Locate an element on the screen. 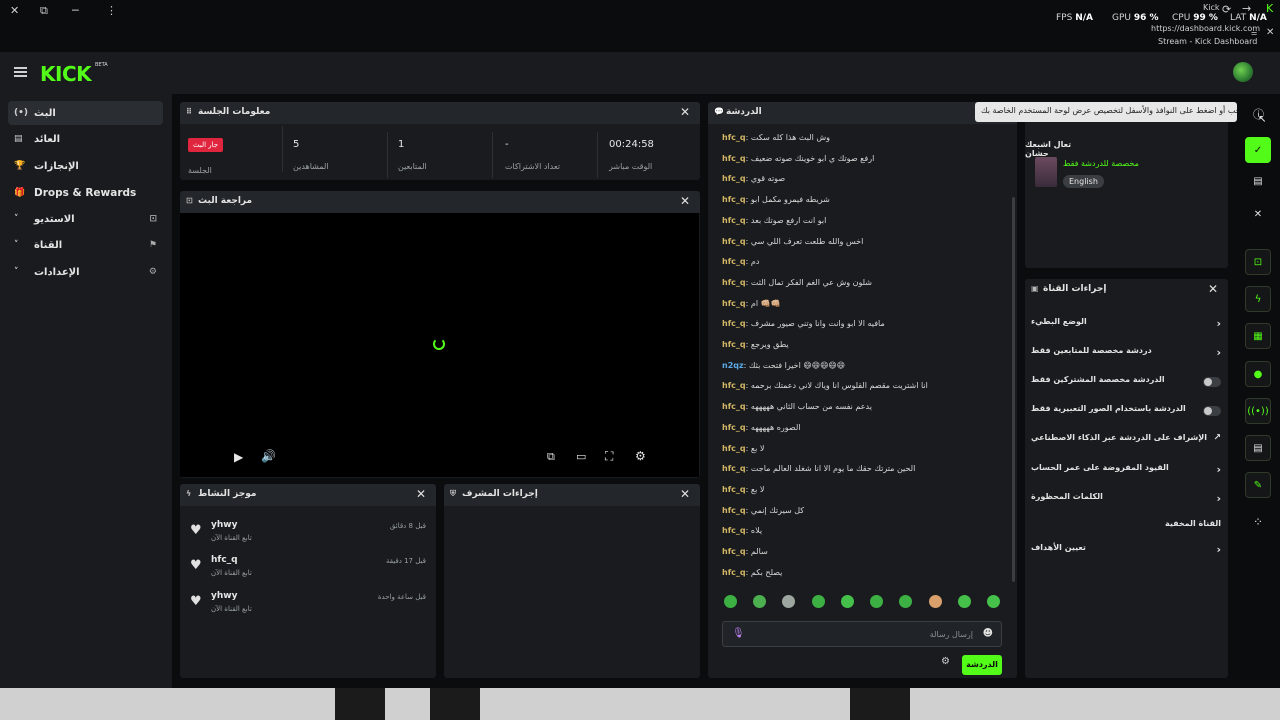 The width and height of the screenshot is (1280, 720). sidebar-item-achievements: 🏆 الإنجازات is located at coordinates (85, 166).